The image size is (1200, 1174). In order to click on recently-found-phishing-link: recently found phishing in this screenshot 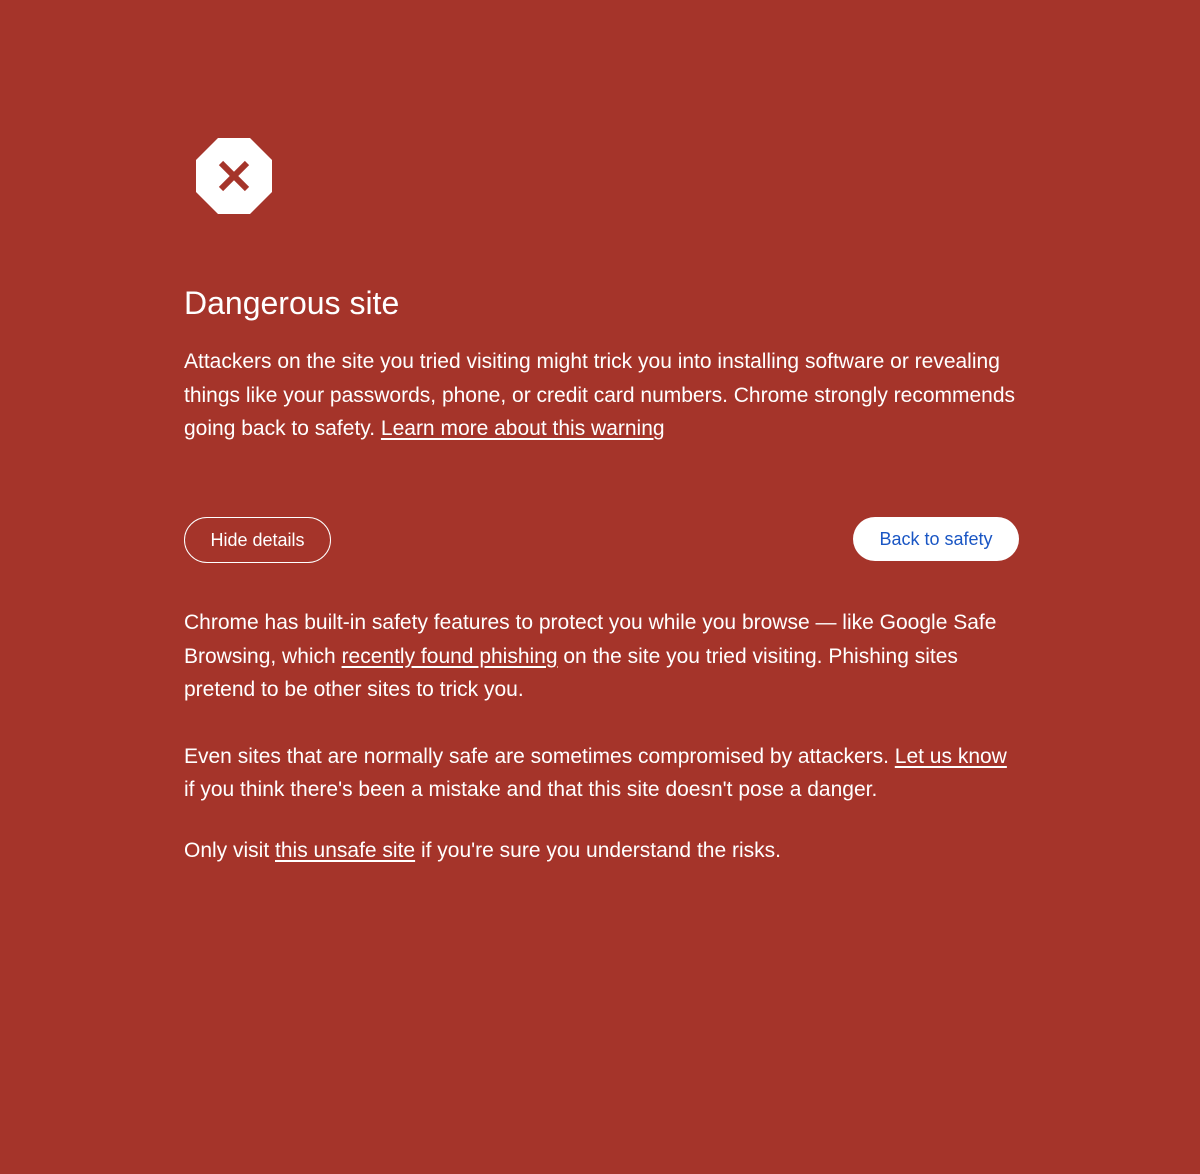, I will do `click(450, 656)`.